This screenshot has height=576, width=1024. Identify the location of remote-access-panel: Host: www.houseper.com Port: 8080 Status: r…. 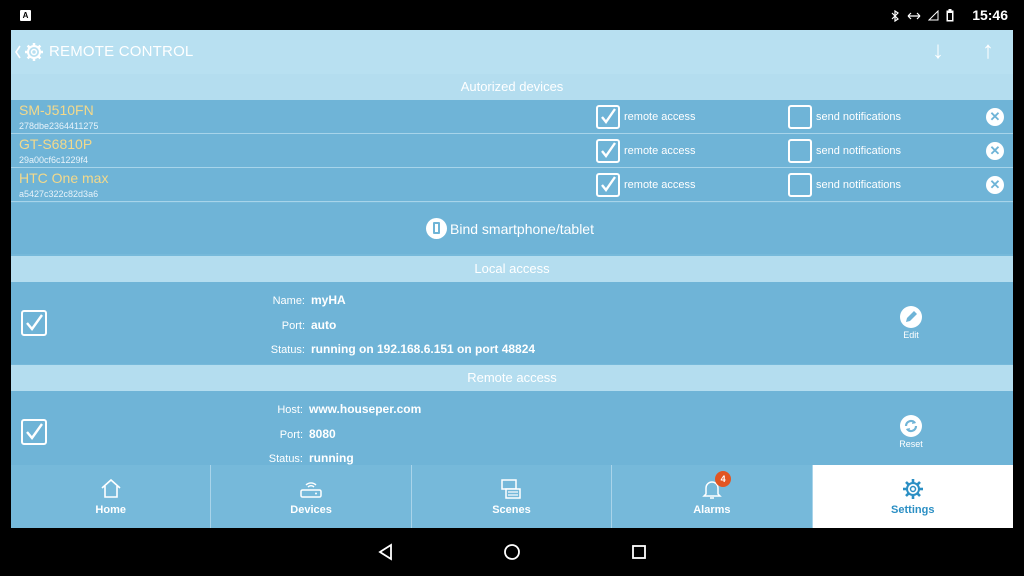
(512, 428).